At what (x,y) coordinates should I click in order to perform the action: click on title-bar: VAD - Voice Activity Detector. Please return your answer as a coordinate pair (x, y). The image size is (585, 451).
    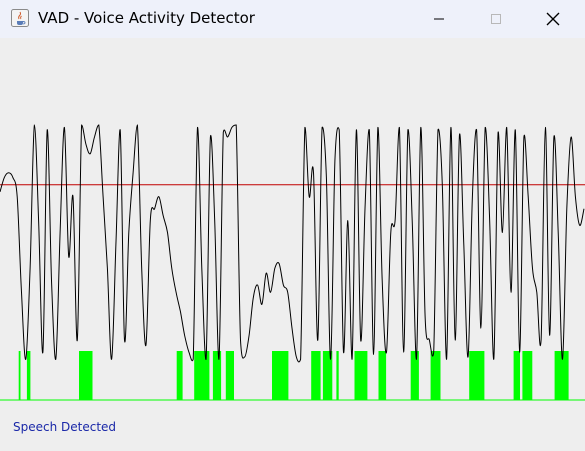
    Looking at the image, I should click on (292, 19).